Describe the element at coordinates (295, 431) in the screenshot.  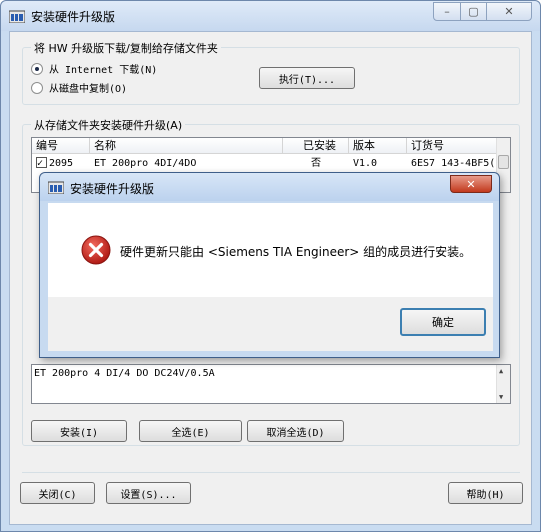
I see `deselect-all-button: 取消全选(D)` at that location.